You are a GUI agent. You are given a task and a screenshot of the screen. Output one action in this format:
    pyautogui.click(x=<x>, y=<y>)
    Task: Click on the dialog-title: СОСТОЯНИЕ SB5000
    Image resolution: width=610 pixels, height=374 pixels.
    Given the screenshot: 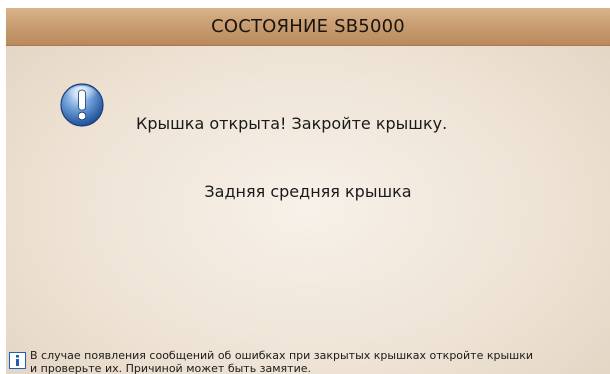 What is the action you would take?
    pyautogui.click(x=308, y=26)
    